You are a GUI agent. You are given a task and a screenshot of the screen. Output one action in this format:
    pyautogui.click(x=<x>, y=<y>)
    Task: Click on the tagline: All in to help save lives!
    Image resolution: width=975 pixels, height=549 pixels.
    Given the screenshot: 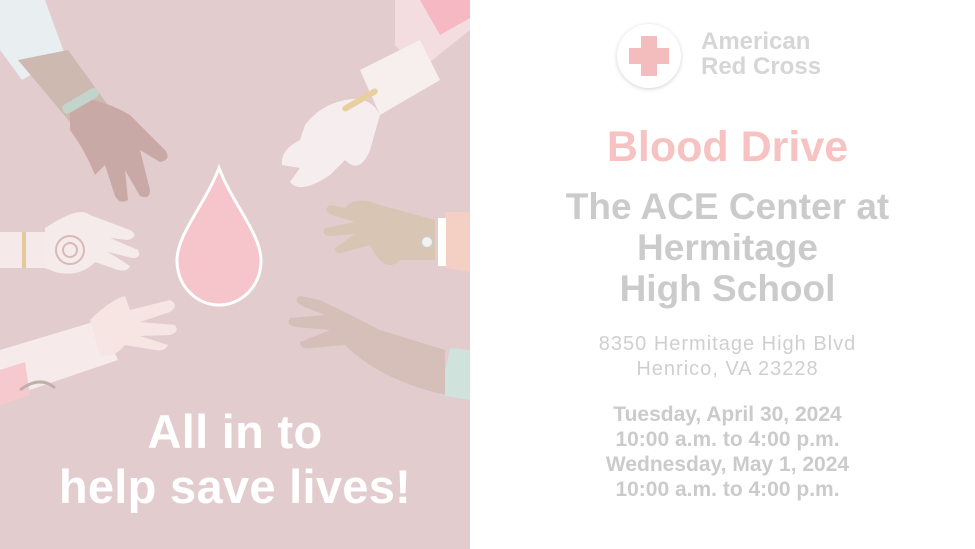 What is the action you would take?
    pyautogui.click(x=235, y=459)
    